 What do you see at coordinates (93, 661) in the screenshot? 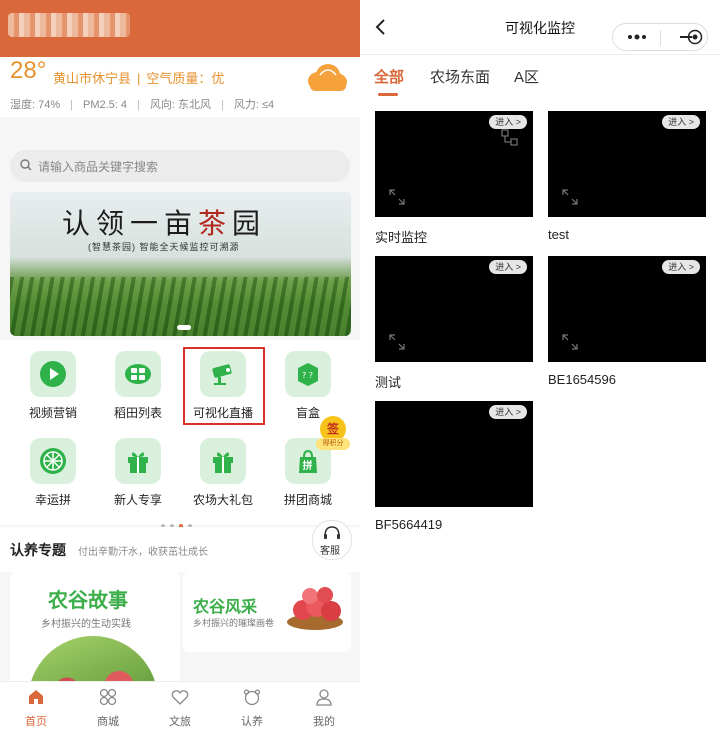
I see `peach-tree-image` at bounding box center [93, 661].